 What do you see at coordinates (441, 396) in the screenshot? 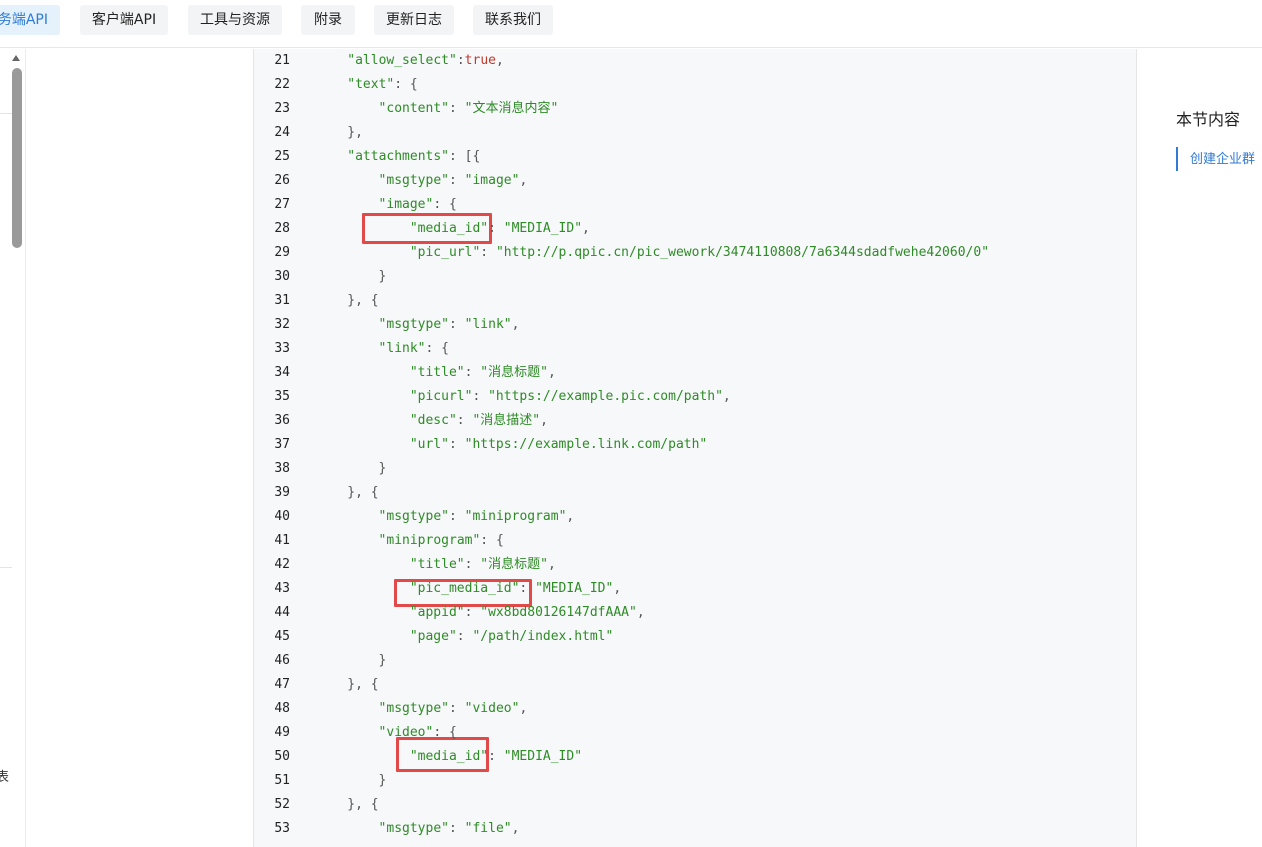
I see `string-token: "picurl"` at bounding box center [441, 396].